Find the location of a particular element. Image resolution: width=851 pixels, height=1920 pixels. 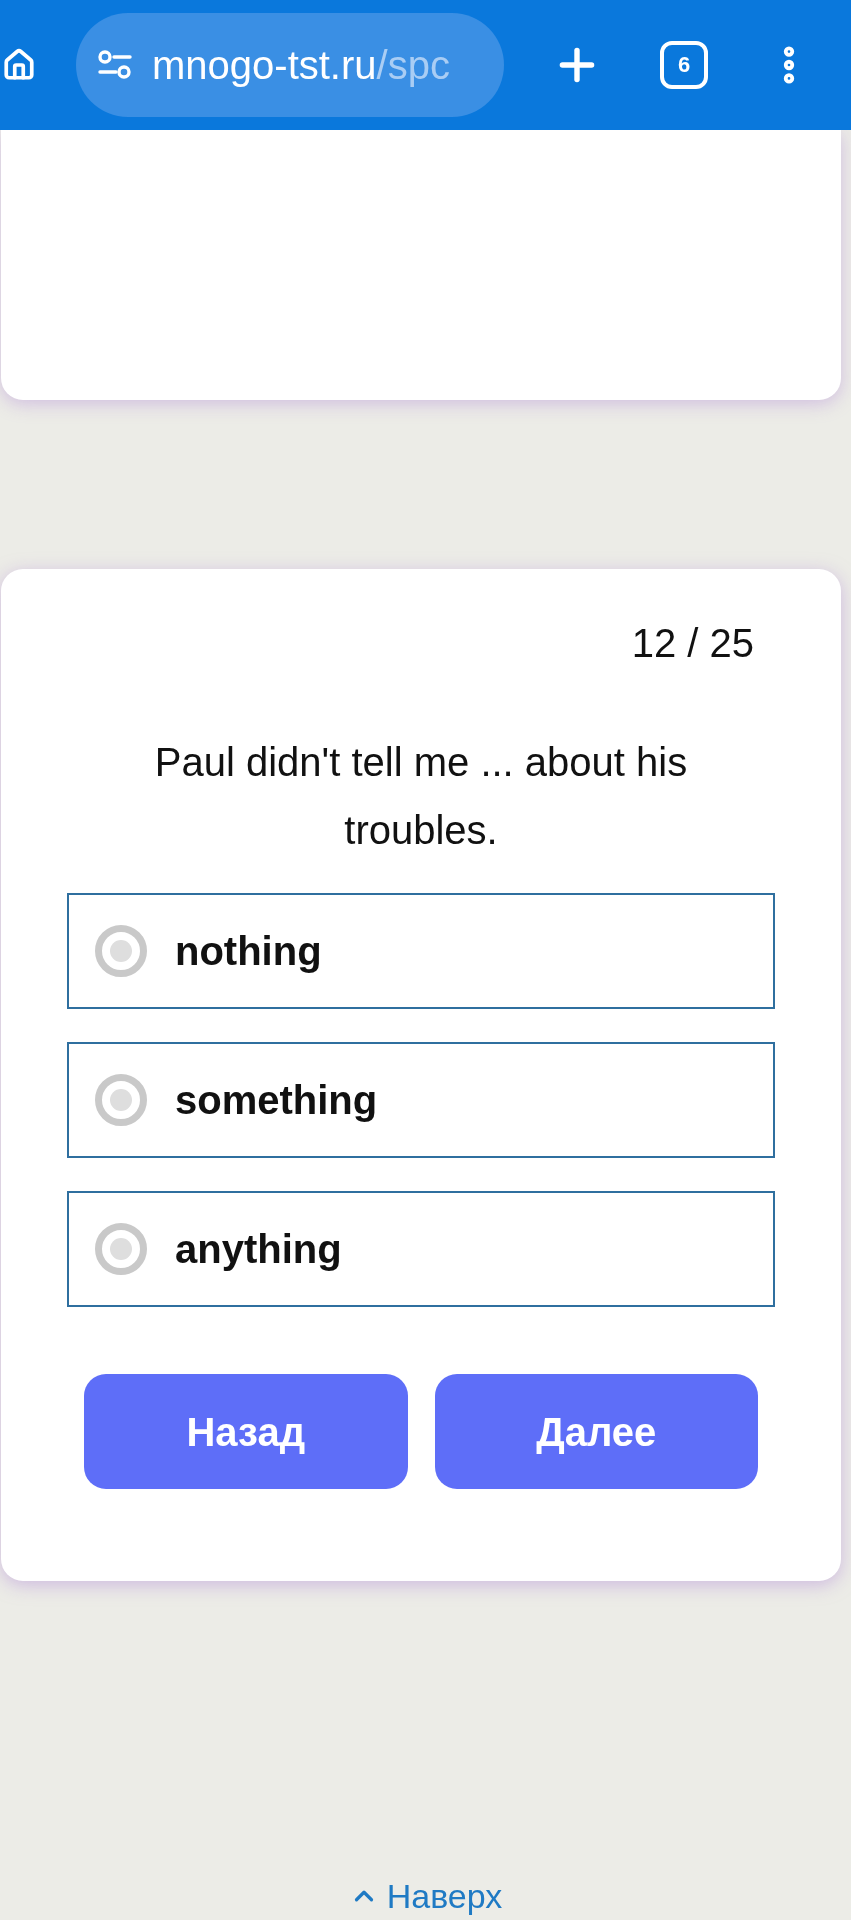

home-icon is located at coordinates (19, 65).